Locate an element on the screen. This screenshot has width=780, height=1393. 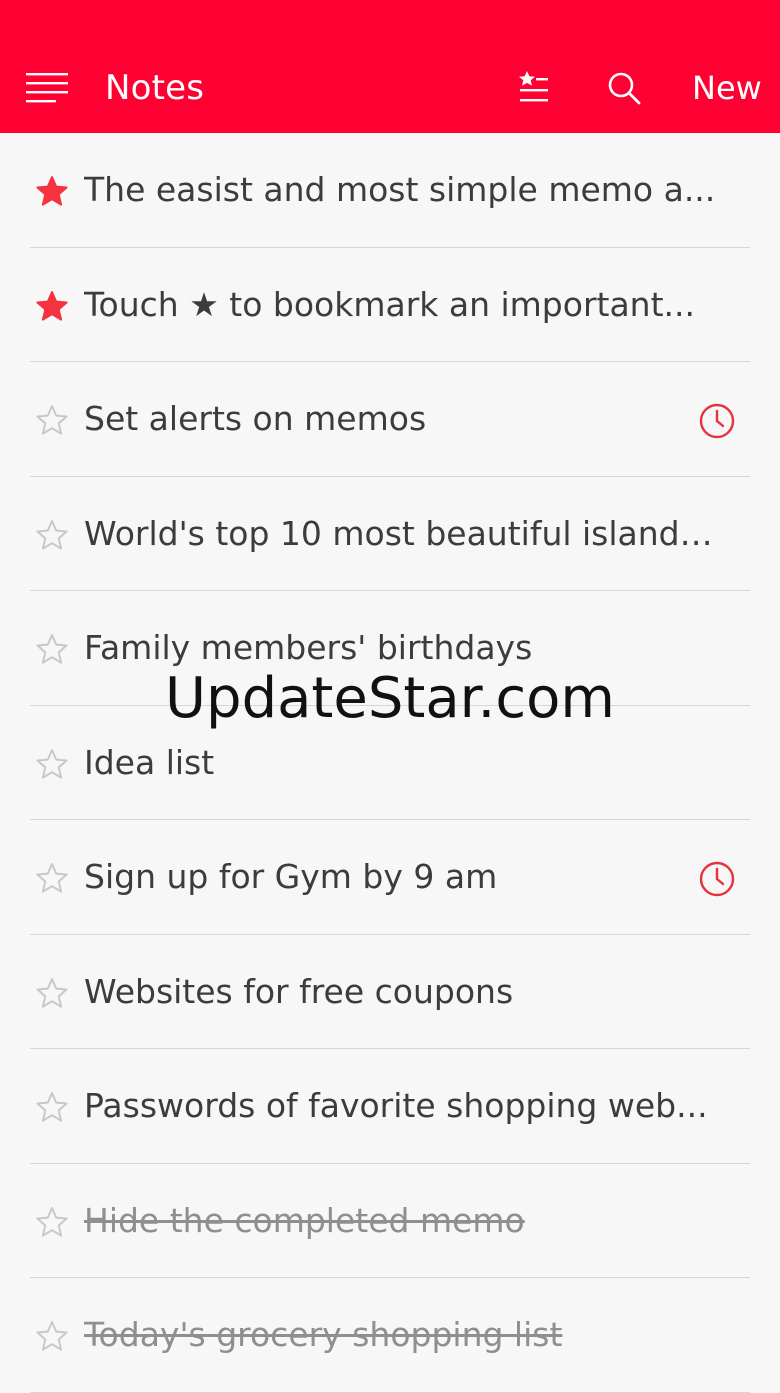
row-divider is located at coordinates (390, 1392).